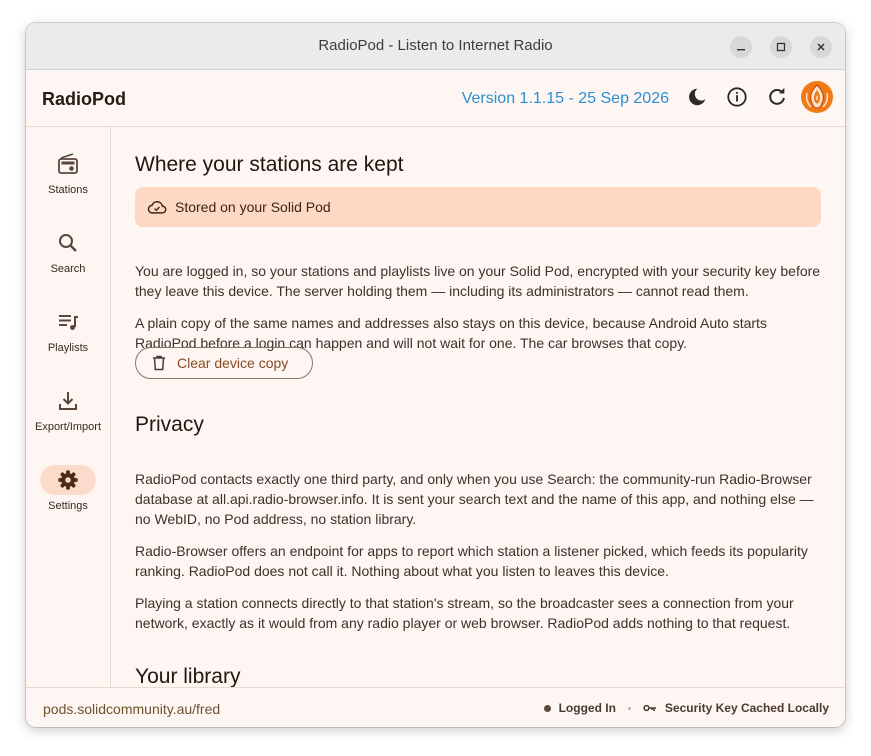  I want to click on key-status: Security Key Cached Locally, so click(746, 708).